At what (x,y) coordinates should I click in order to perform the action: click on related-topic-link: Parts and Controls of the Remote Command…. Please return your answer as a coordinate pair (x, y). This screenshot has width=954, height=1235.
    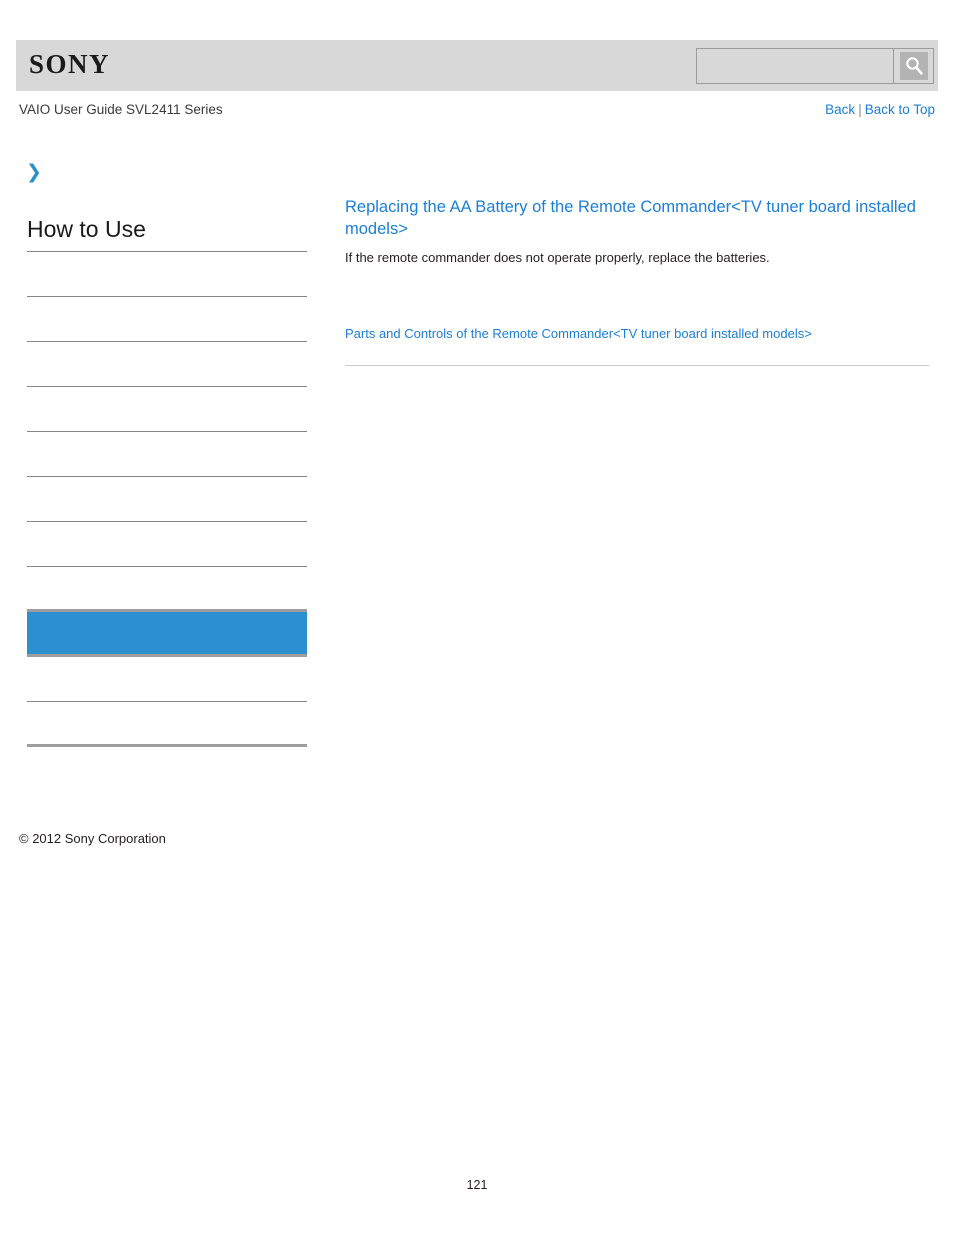
    Looking at the image, I should click on (637, 334).